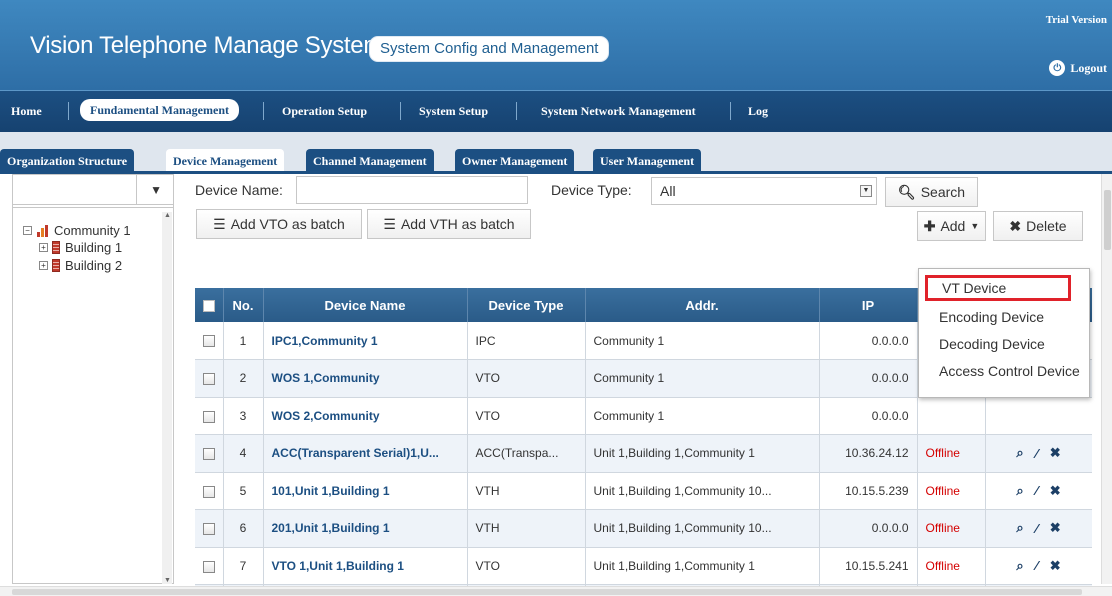  What do you see at coordinates (77, 230) in the screenshot?
I see `tree-node-community: − Community 1` at bounding box center [77, 230].